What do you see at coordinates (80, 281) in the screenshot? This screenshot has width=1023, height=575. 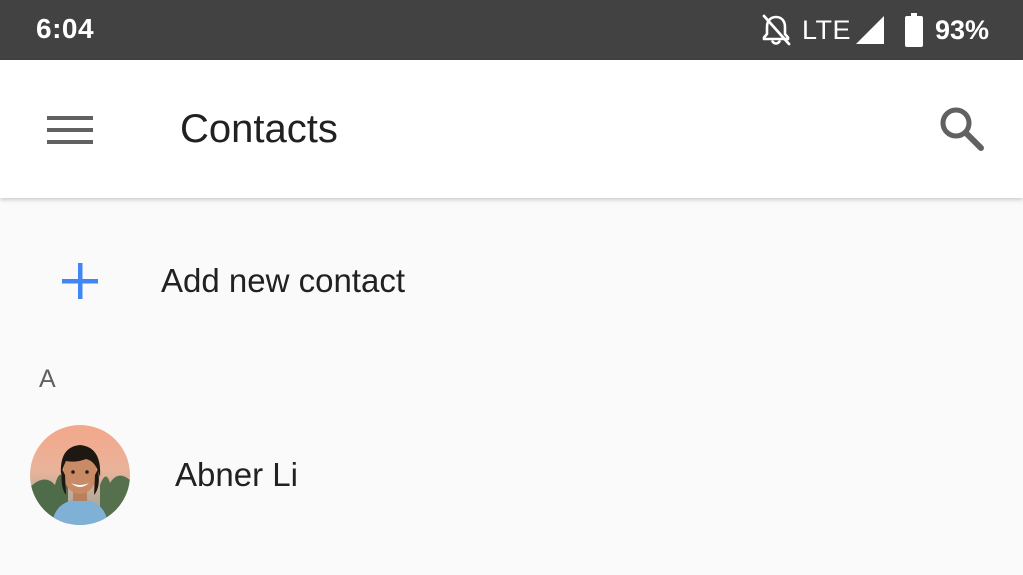 I see `plus-icon` at bounding box center [80, 281].